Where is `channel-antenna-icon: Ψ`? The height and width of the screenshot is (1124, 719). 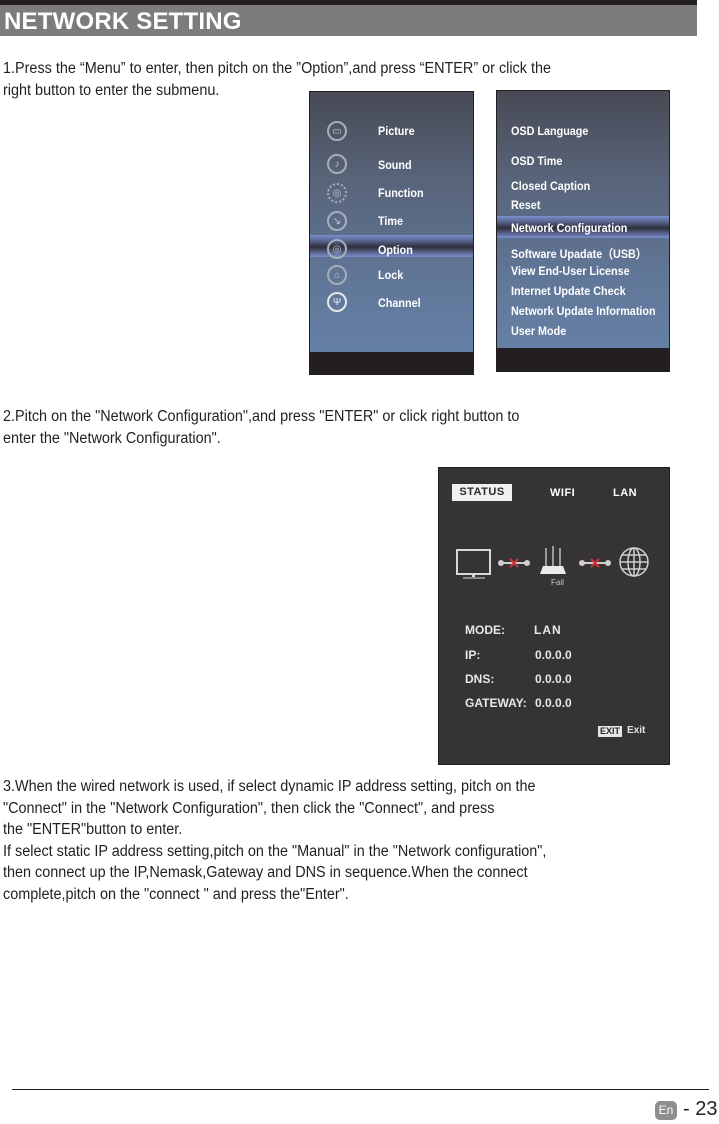
channel-antenna-icon: Ψ is located at coordinates (337, 302).